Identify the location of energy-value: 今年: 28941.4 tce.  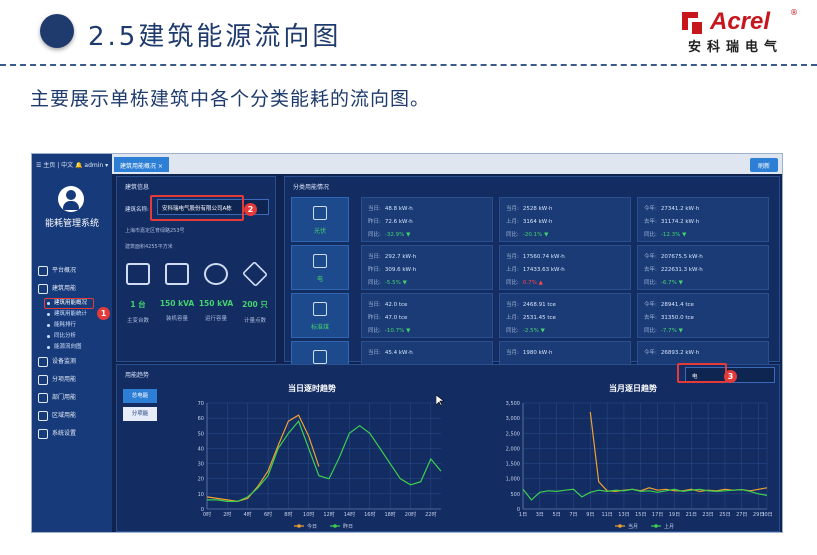
(669, 304).